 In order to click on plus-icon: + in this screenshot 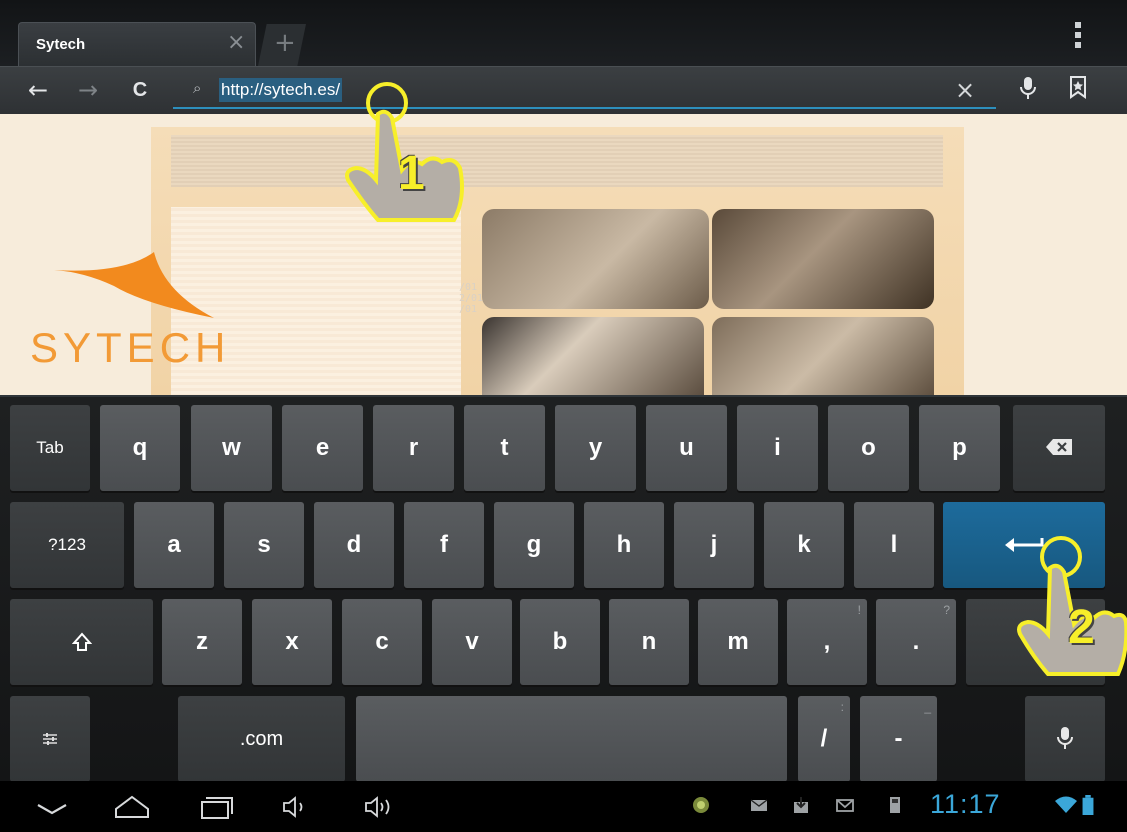, I will do `click(285, 43)`.